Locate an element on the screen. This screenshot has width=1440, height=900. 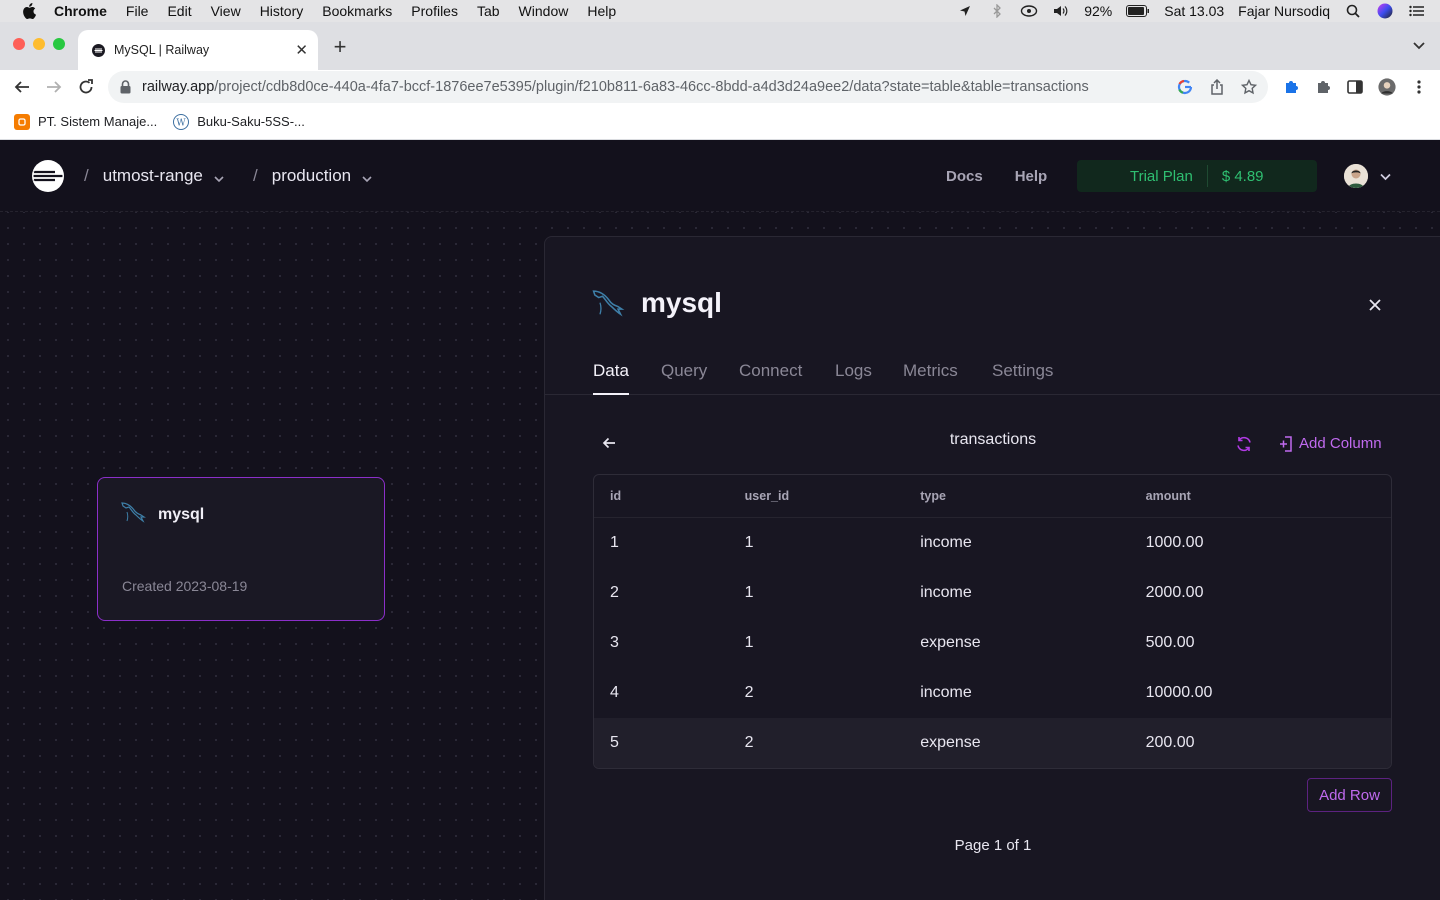
volume-icon is located at coordinates (1061, 11).